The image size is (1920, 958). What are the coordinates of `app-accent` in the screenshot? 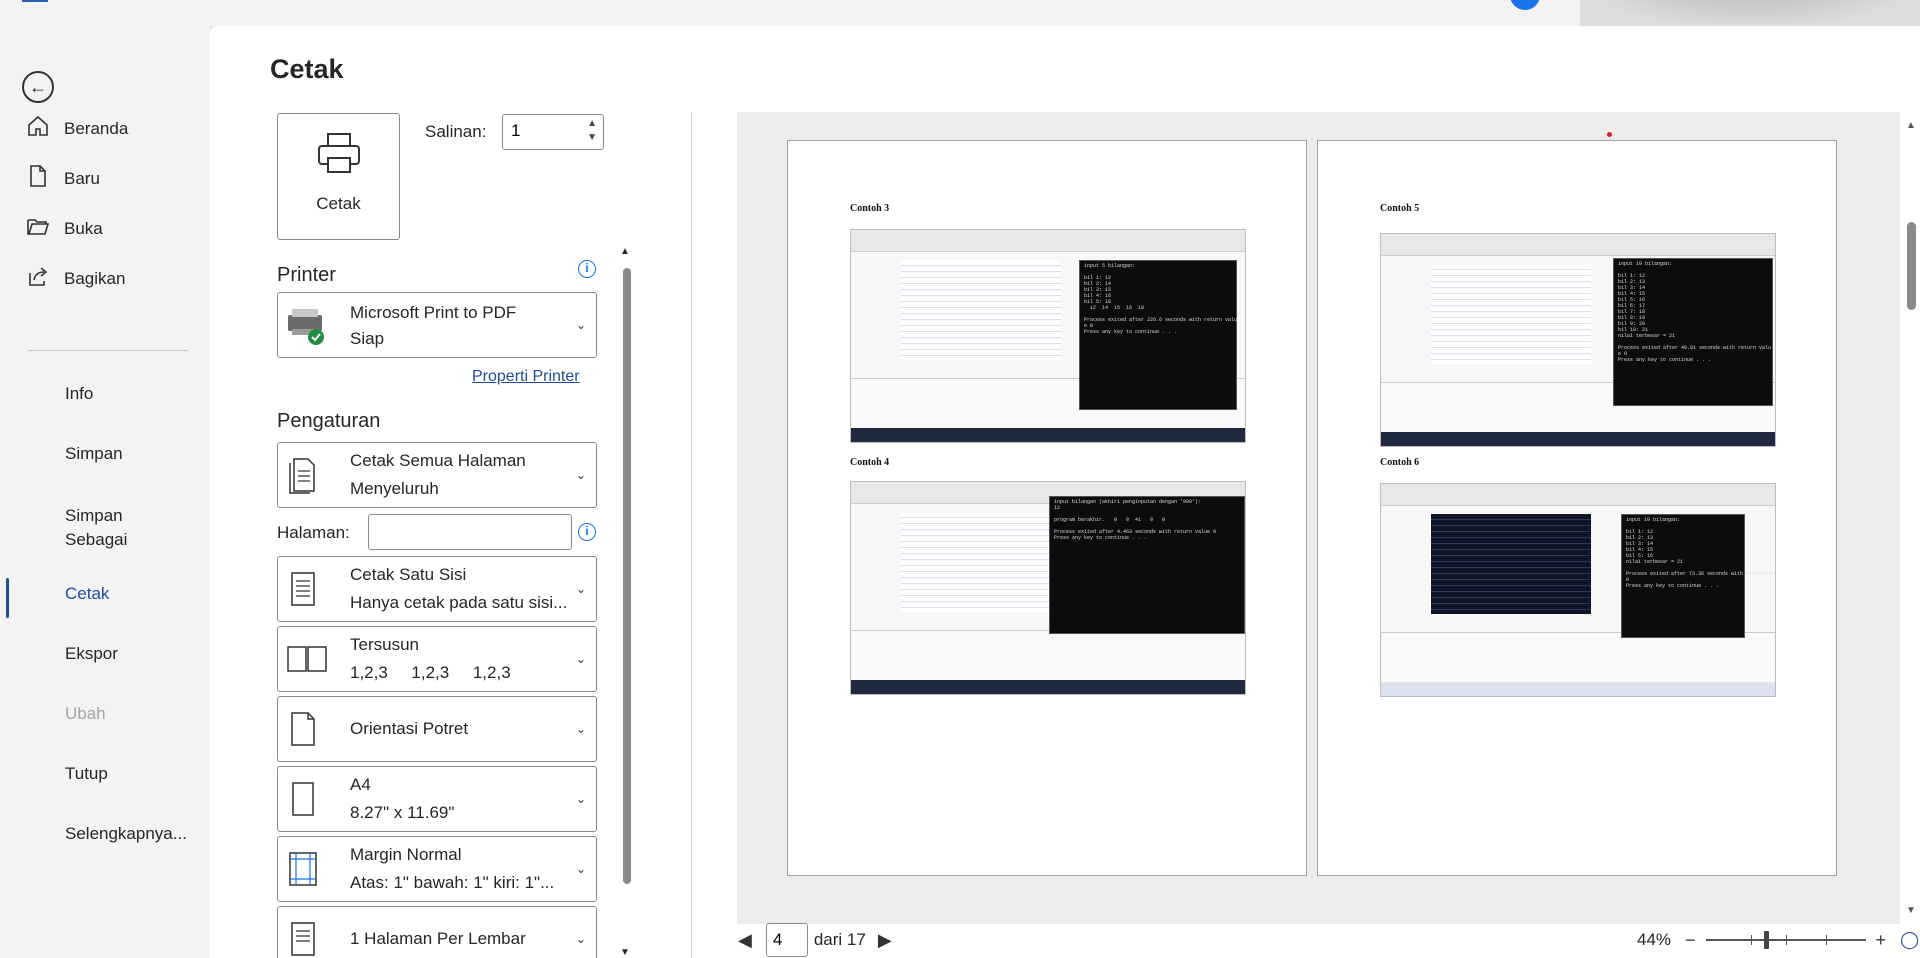 It's located at (35, 1).